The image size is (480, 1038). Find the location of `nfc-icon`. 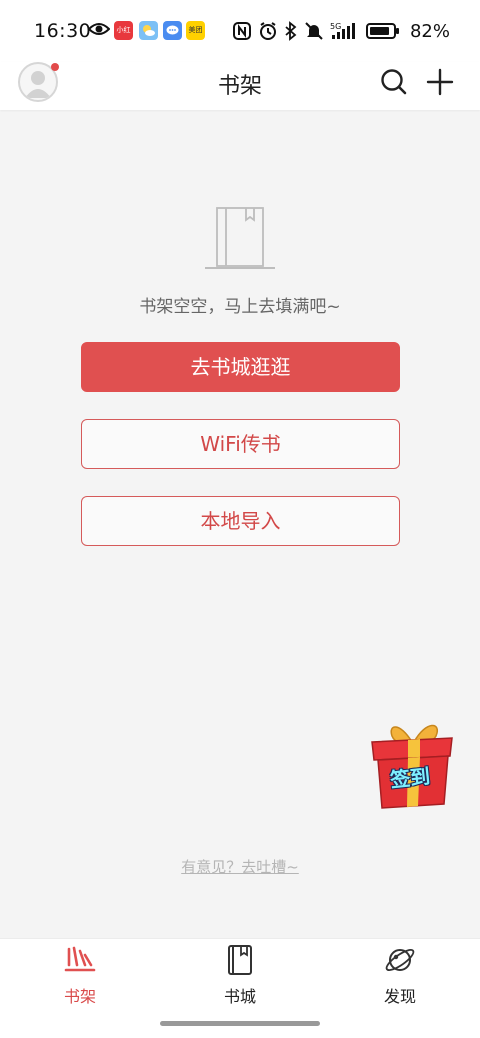

nfc-icon is located at coordinates (241, 31).